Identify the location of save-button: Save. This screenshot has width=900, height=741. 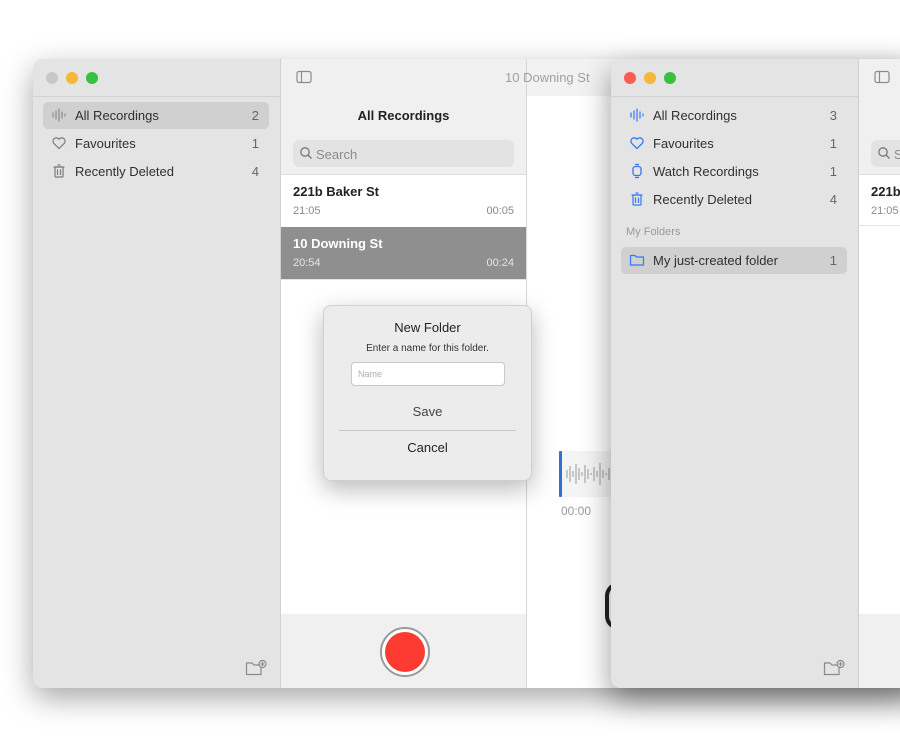
(427, 411).